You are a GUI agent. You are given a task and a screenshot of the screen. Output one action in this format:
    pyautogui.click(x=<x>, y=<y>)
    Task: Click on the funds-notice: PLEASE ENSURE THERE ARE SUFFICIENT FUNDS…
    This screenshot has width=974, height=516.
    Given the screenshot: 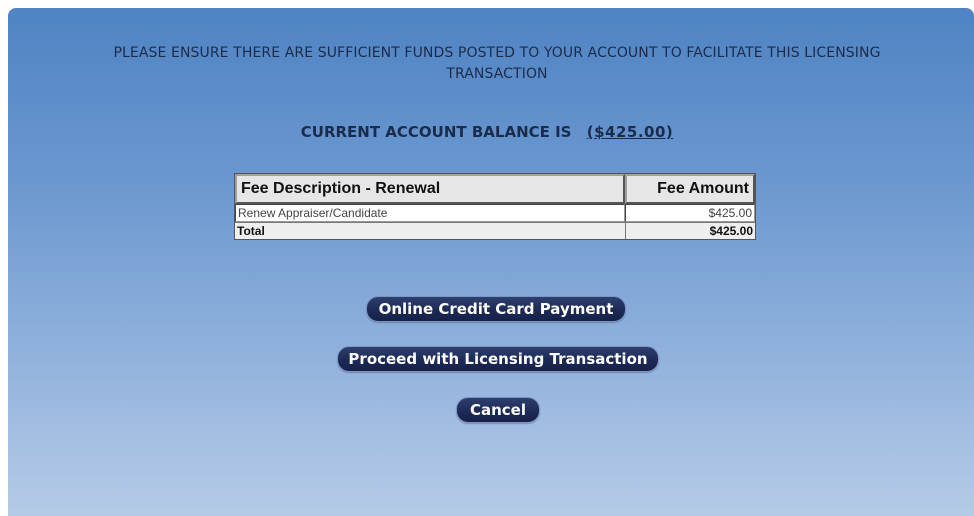 What is the action you would take?
    pyautogui.click(x=497, y=64)
    